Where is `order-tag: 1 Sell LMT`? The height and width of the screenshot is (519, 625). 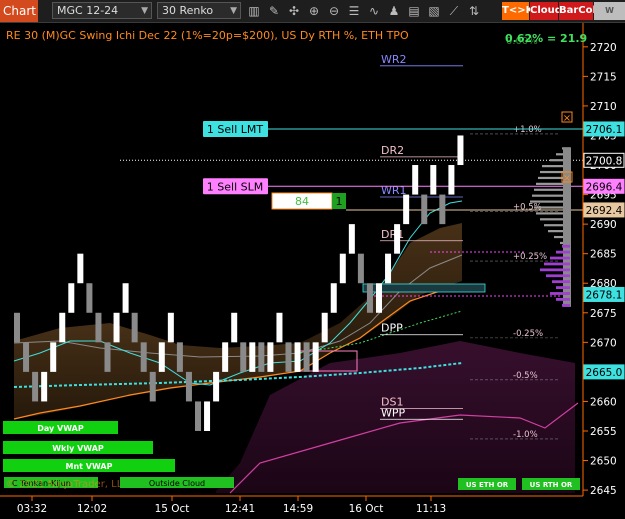 order-tag: 1 Sell LMT is located at coordinates (235, 128).